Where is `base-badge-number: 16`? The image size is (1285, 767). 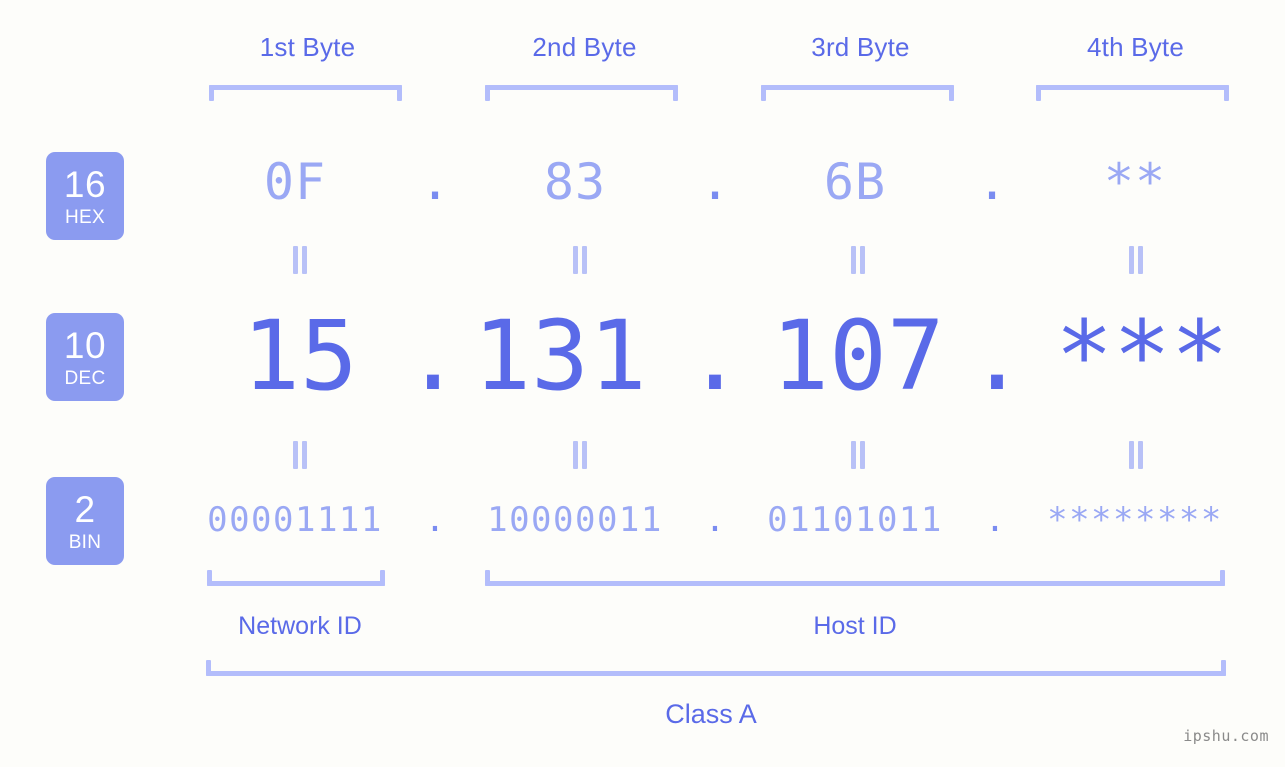 base-badge-number: 16 is located at coordinates (85, 184).